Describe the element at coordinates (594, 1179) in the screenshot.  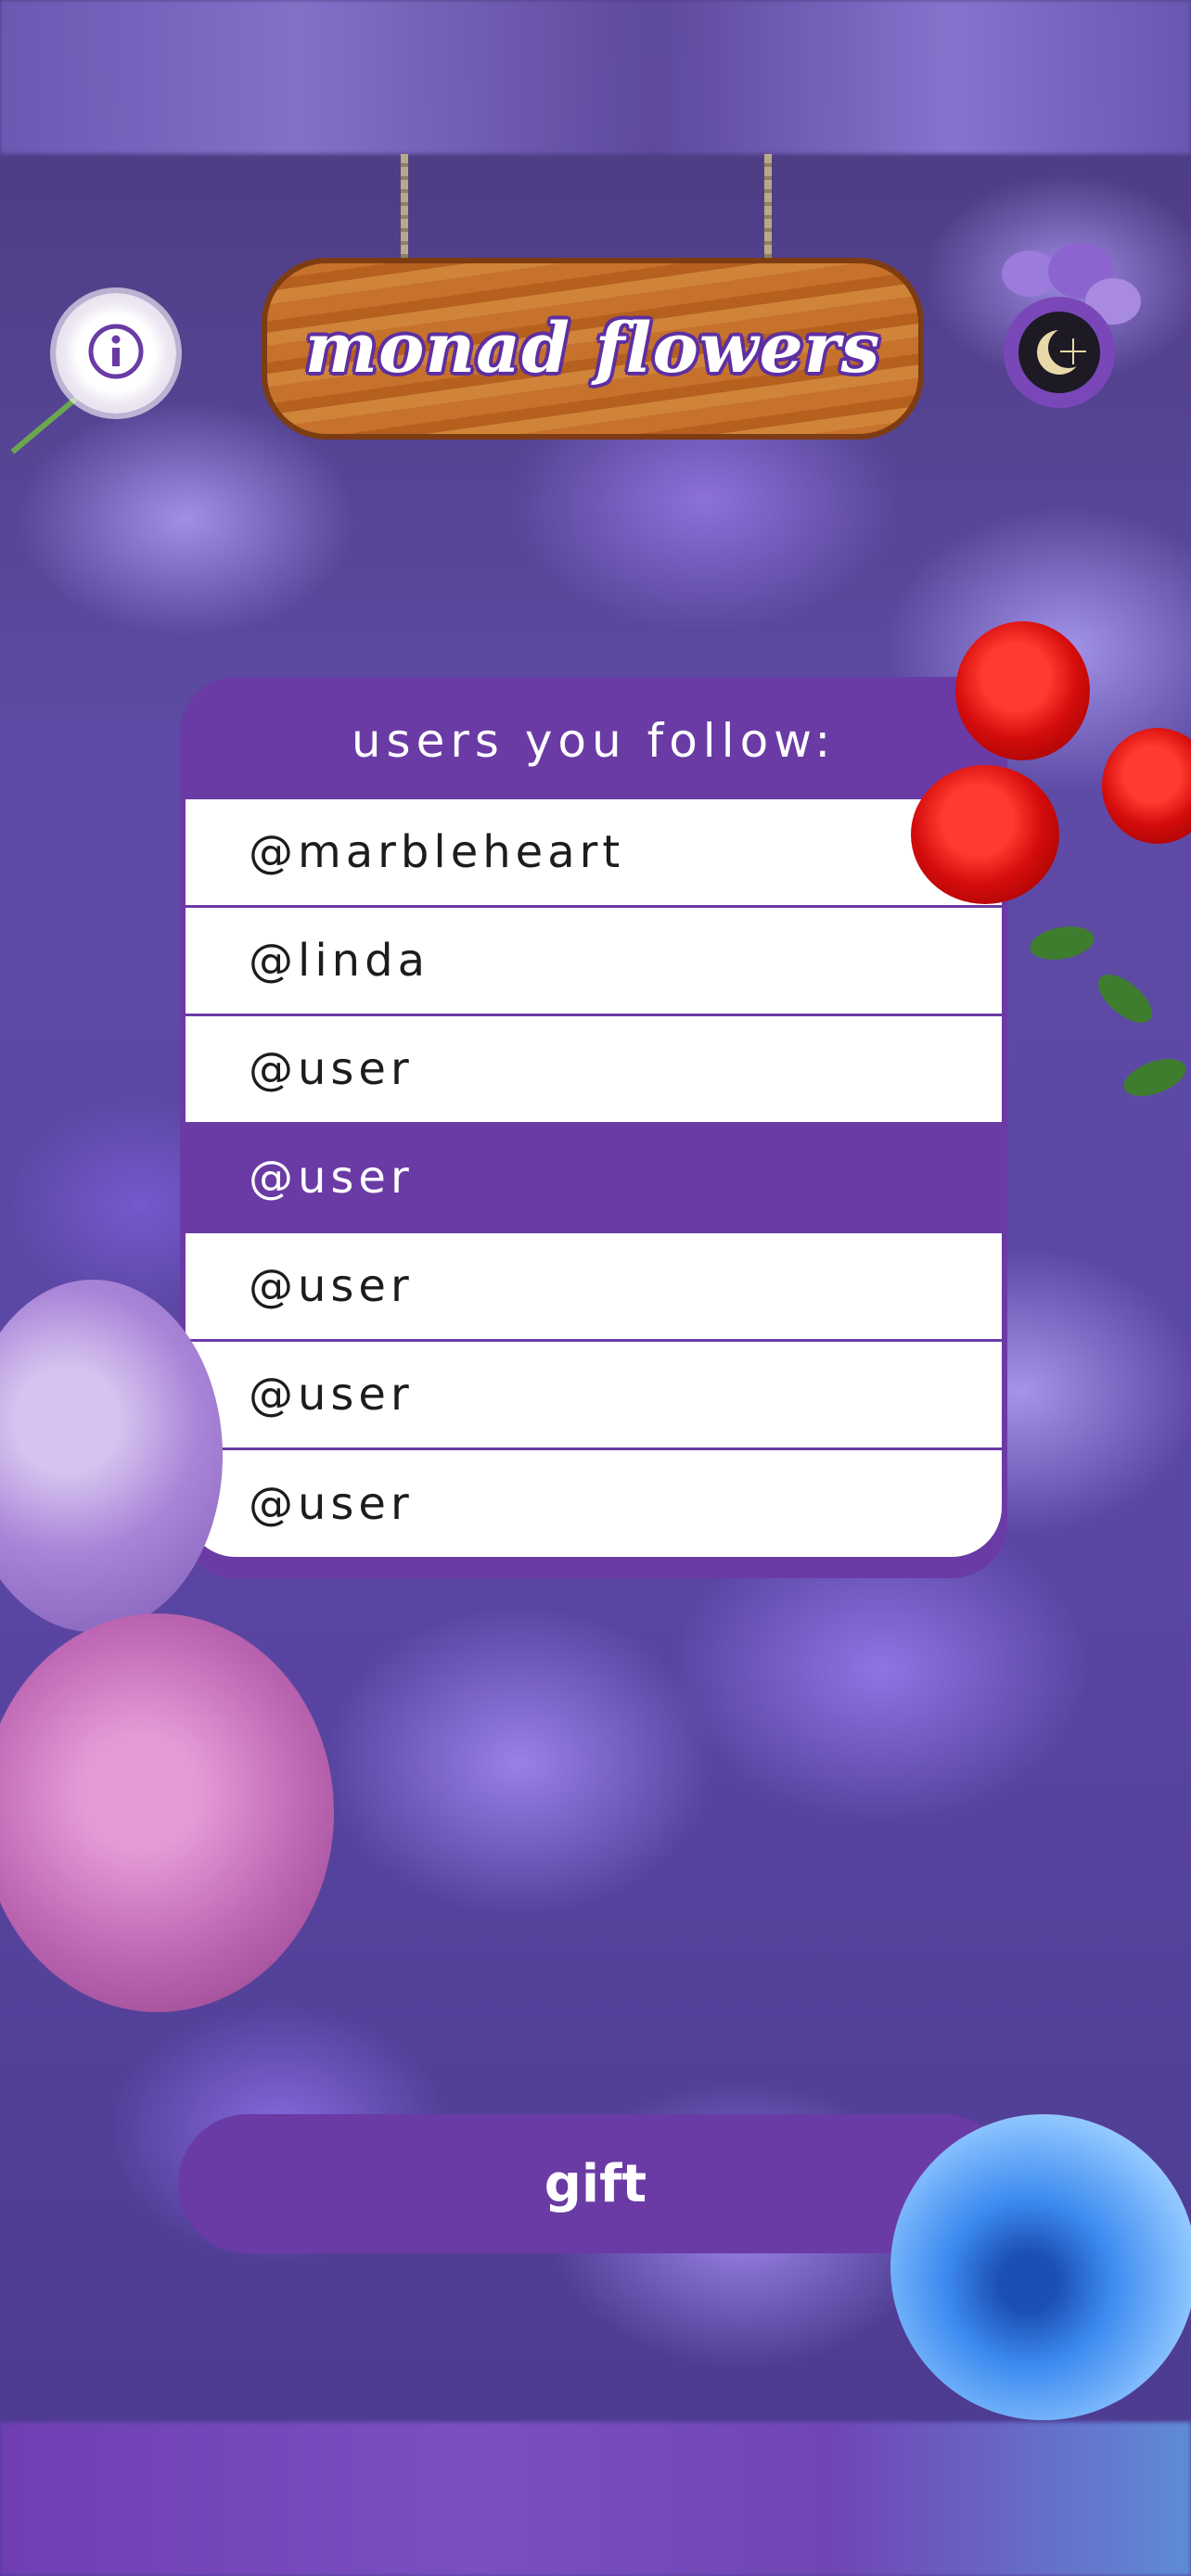
I see `follow-list-item-selected: @user` at that location.